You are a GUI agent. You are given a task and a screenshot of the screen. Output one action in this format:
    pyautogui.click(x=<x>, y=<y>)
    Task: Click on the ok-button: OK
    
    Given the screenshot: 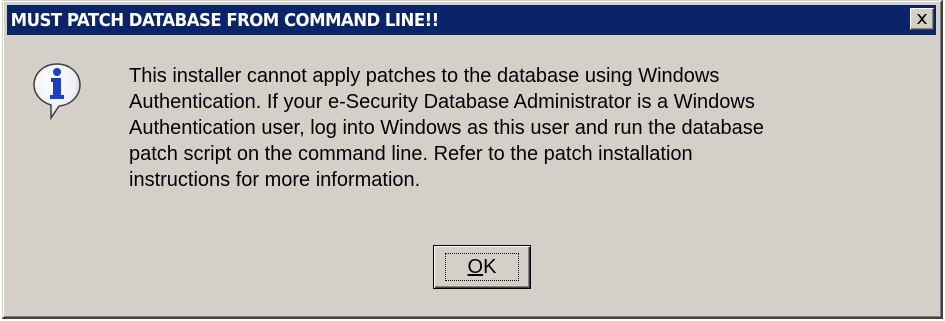 What is the action you would take?
    pyautogui.click(x=482, y=267)
    